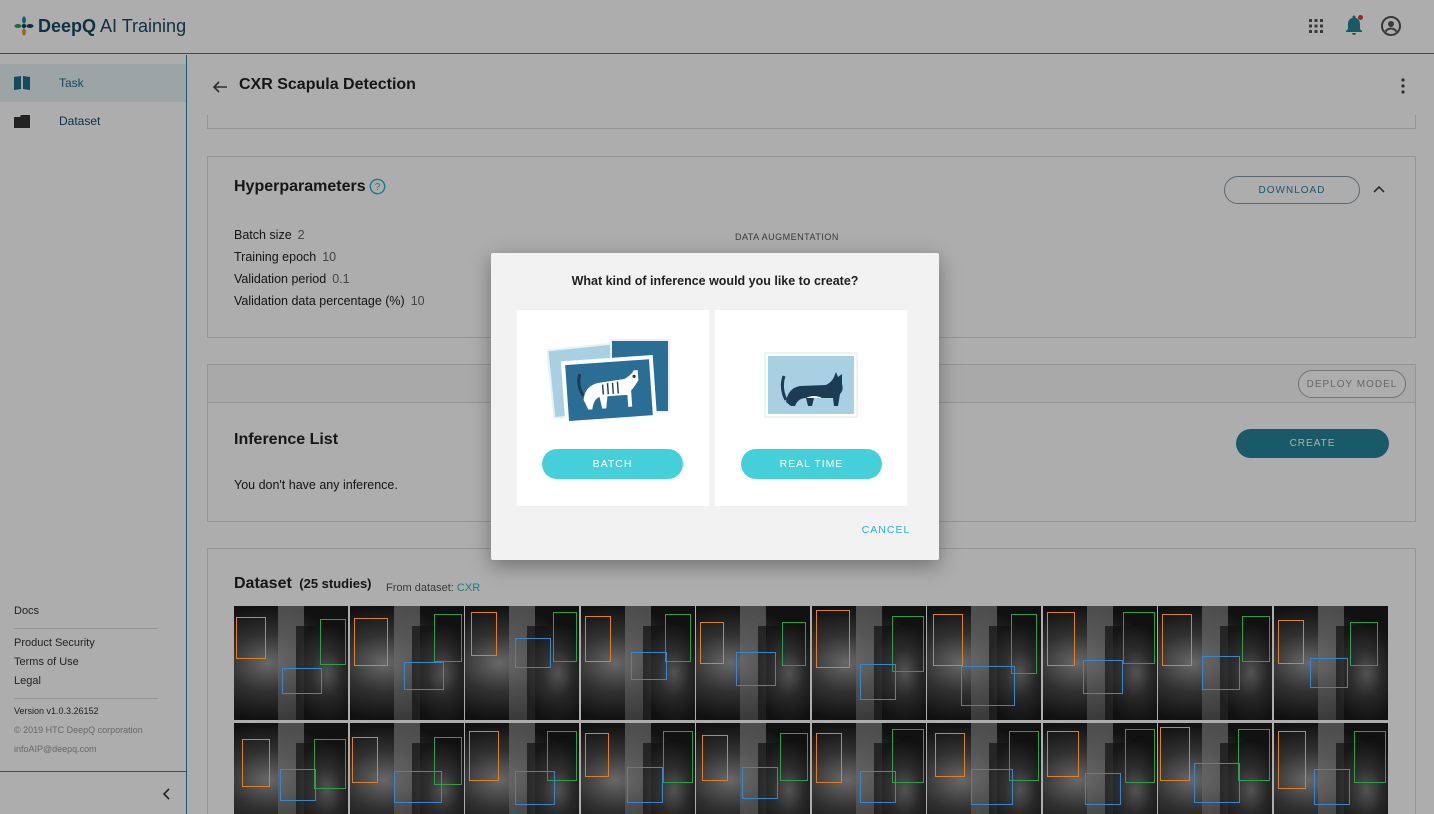 This screenshot has height=814, width=1434. I want to click on batch-button: BATCH, so click(612, 464).